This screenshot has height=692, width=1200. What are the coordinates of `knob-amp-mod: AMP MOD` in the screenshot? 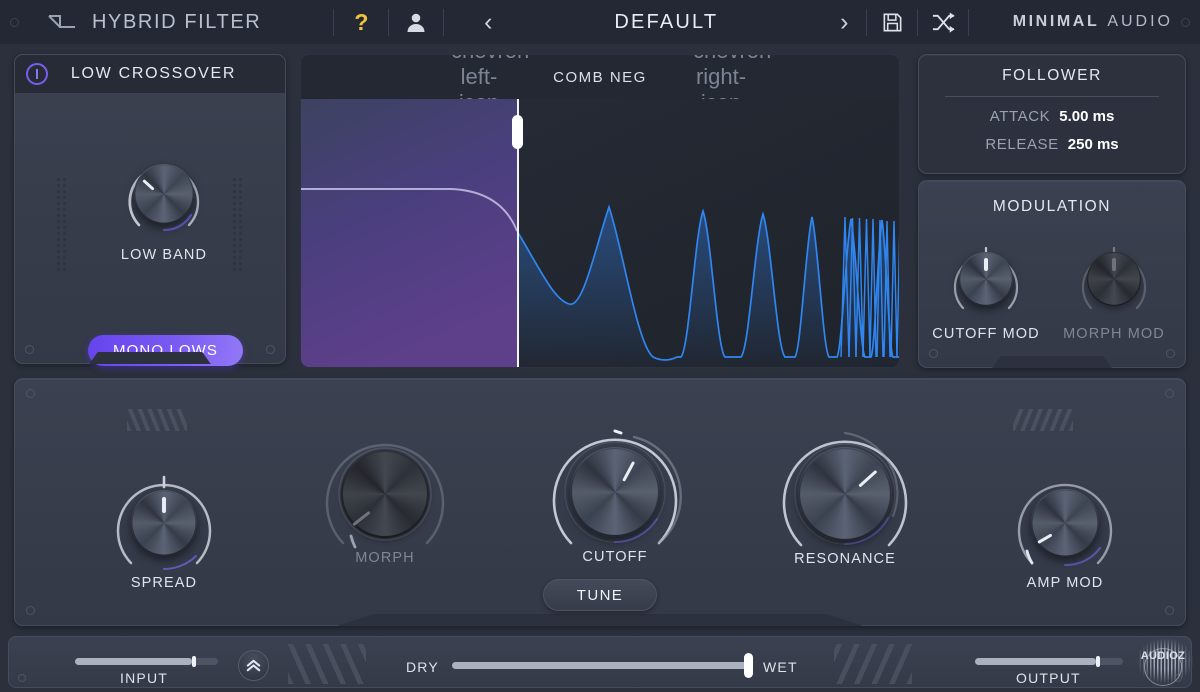 It's located at (1065, 528).